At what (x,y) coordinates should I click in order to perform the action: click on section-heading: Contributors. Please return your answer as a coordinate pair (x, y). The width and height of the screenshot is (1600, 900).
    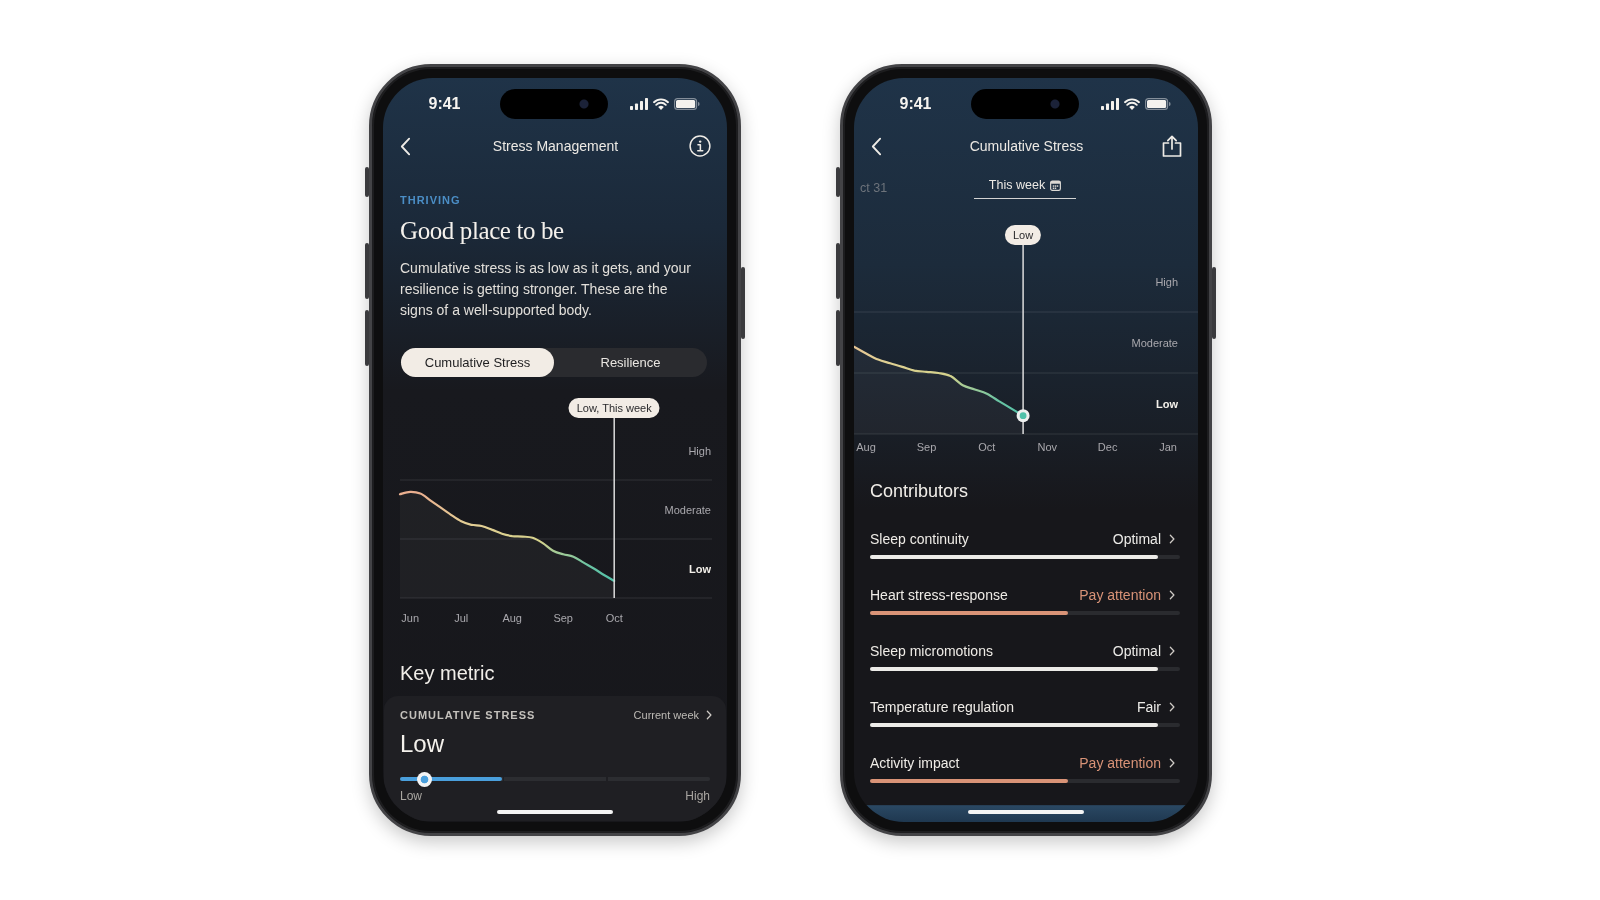
    Looking at the image, I should click on (920, 491).